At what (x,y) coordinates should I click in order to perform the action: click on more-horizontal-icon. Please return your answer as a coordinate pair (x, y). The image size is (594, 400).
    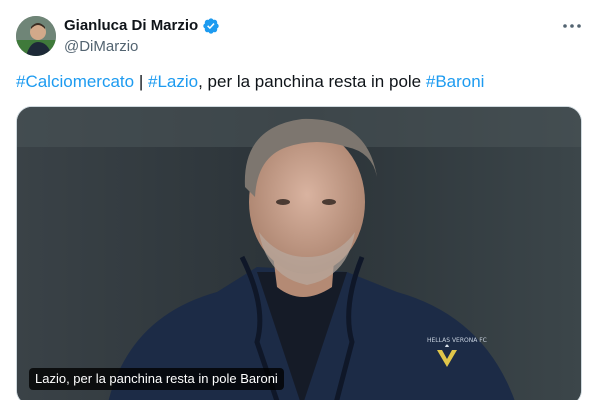
    Looking at the image, I should click on (572, 26).